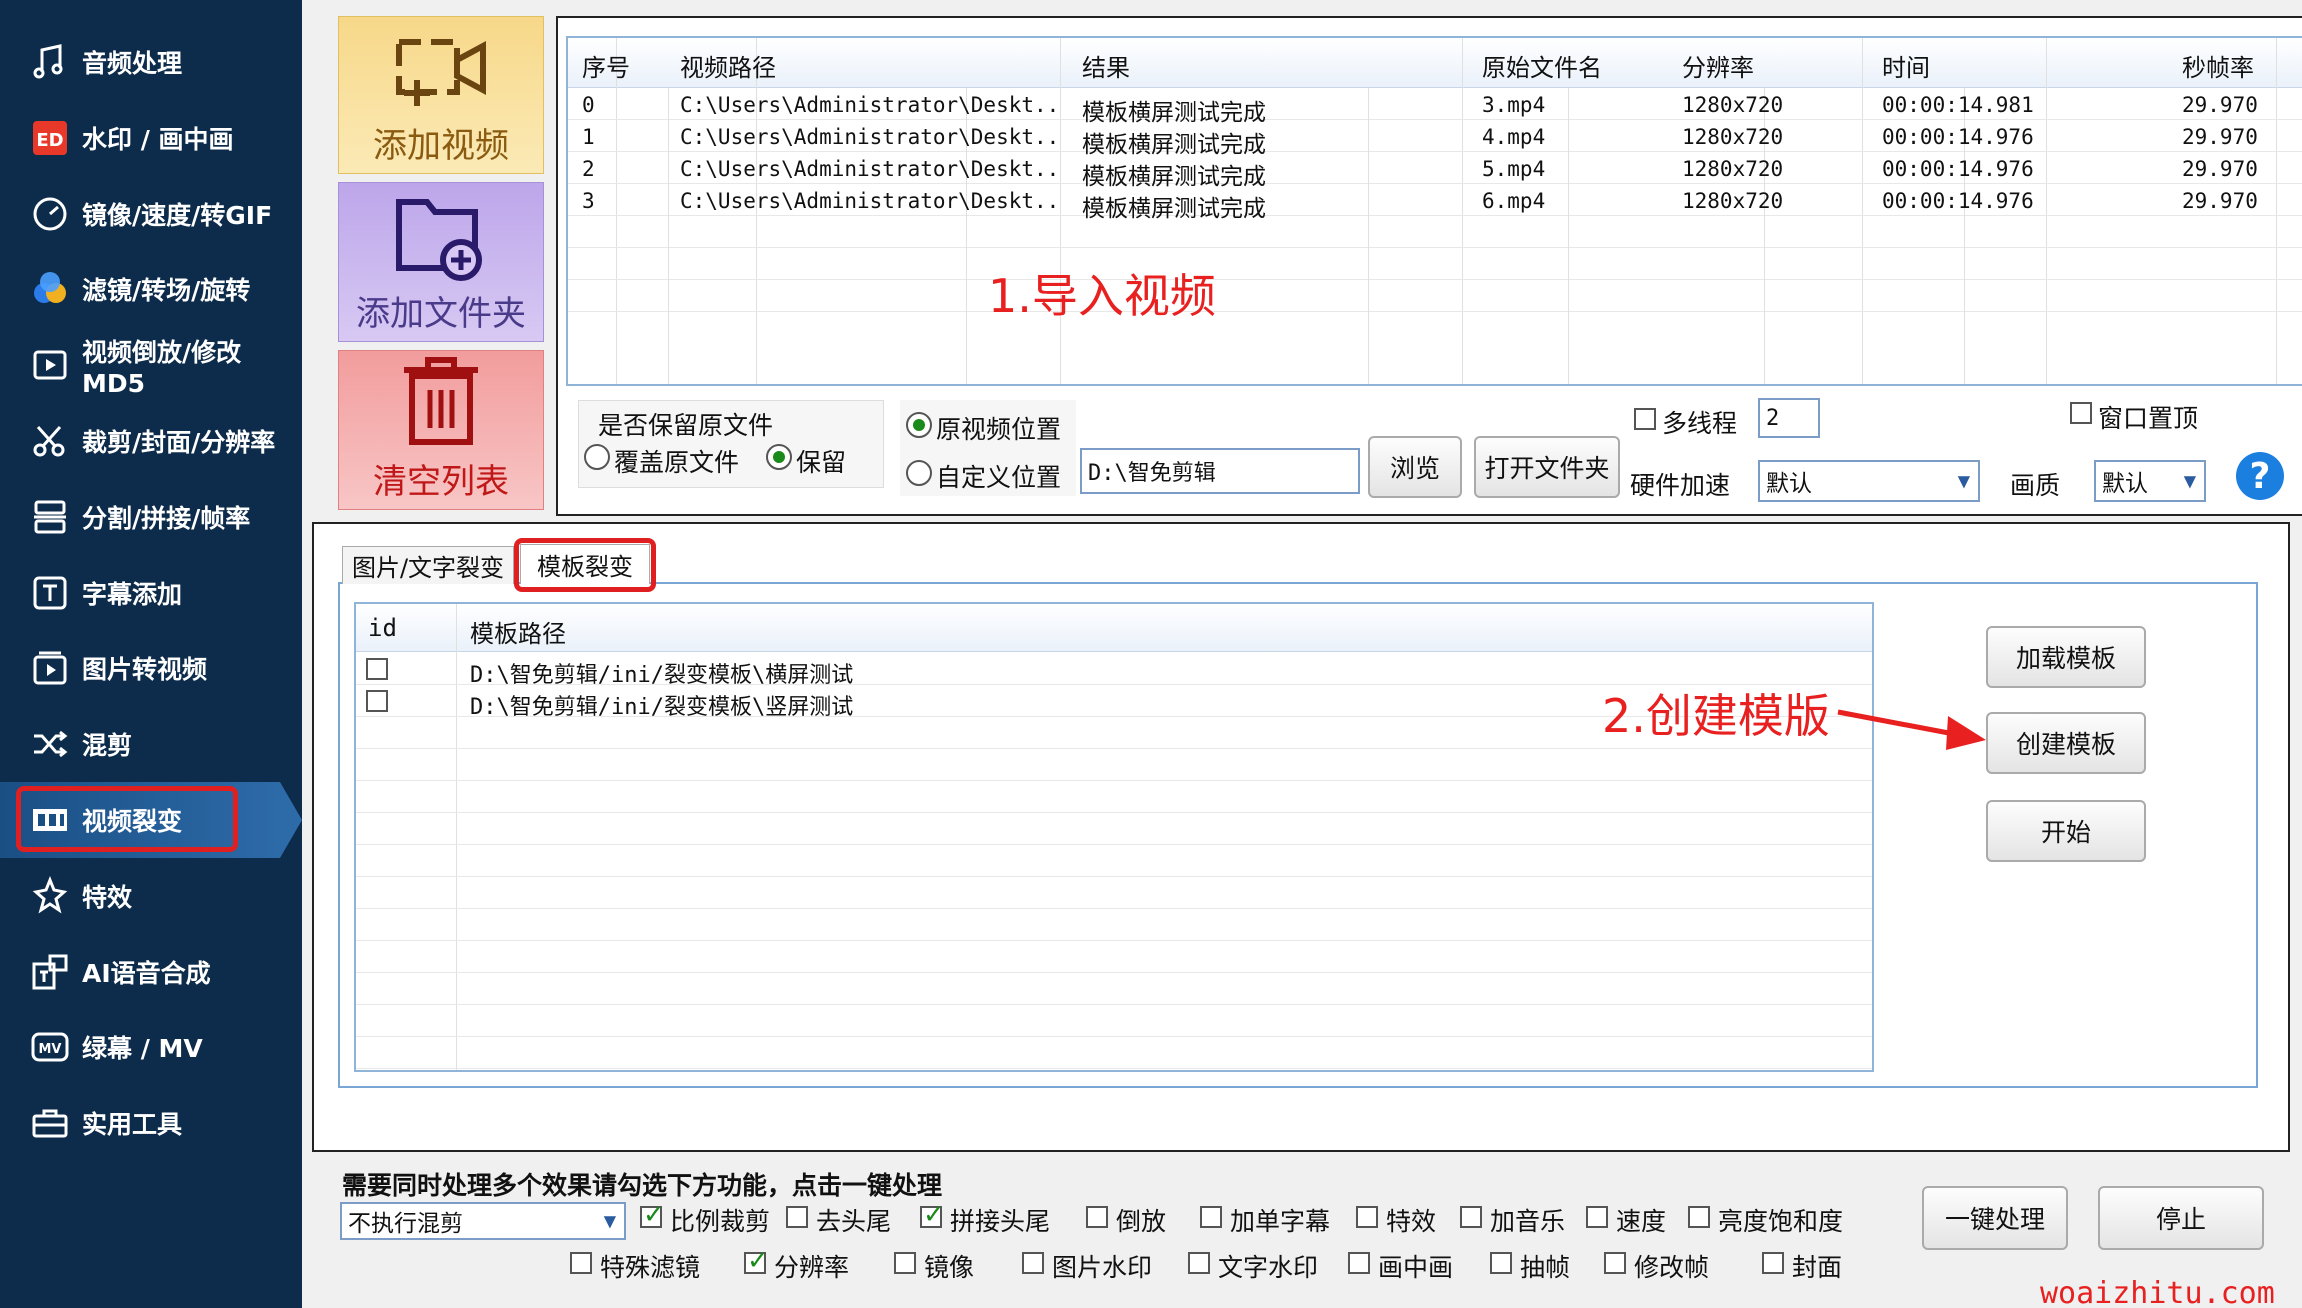  Describe the element at coordinates (441, 262) in the screenshot. I see `add-folder-button: 添加文件夹` at that location.